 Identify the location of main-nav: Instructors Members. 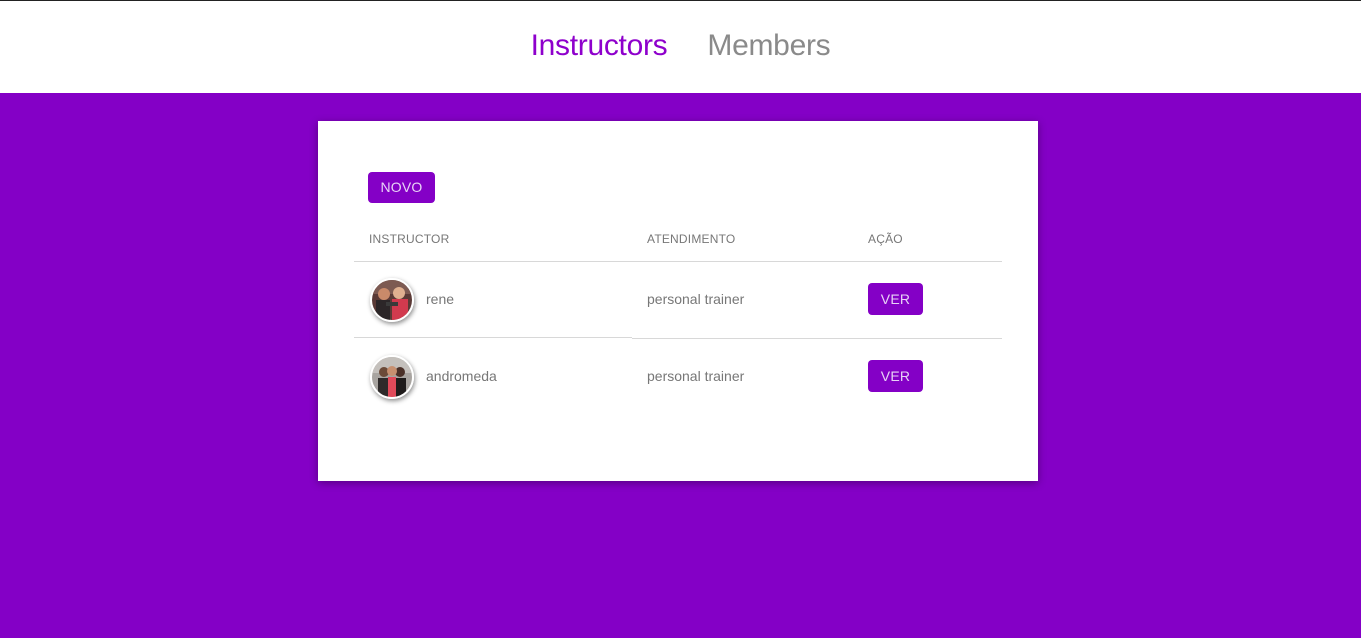
(680, 46).